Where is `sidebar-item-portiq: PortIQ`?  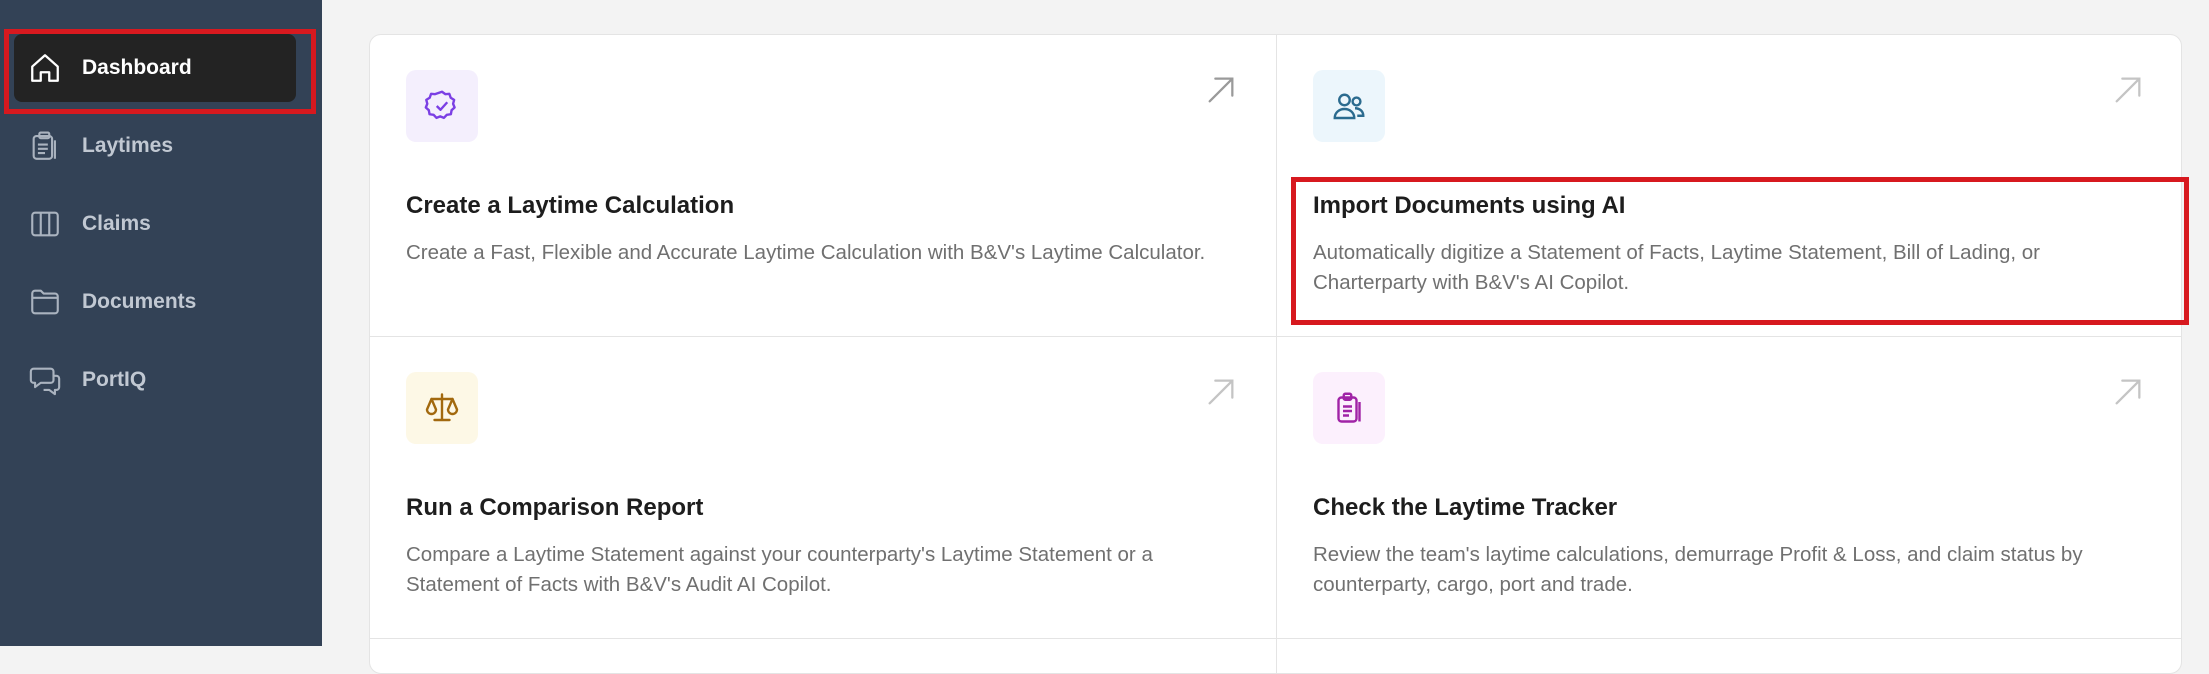
sidebar-item-portiq: PortIQ is located at coordinates (155, 380).